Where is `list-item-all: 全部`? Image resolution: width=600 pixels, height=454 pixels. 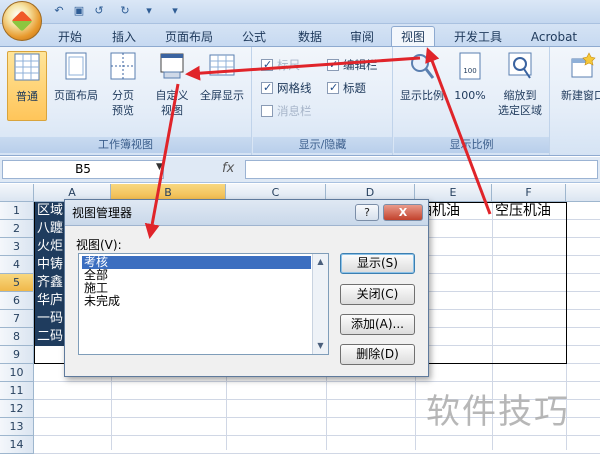 list-item-all: 全部 is located at coordinates (196, 275).